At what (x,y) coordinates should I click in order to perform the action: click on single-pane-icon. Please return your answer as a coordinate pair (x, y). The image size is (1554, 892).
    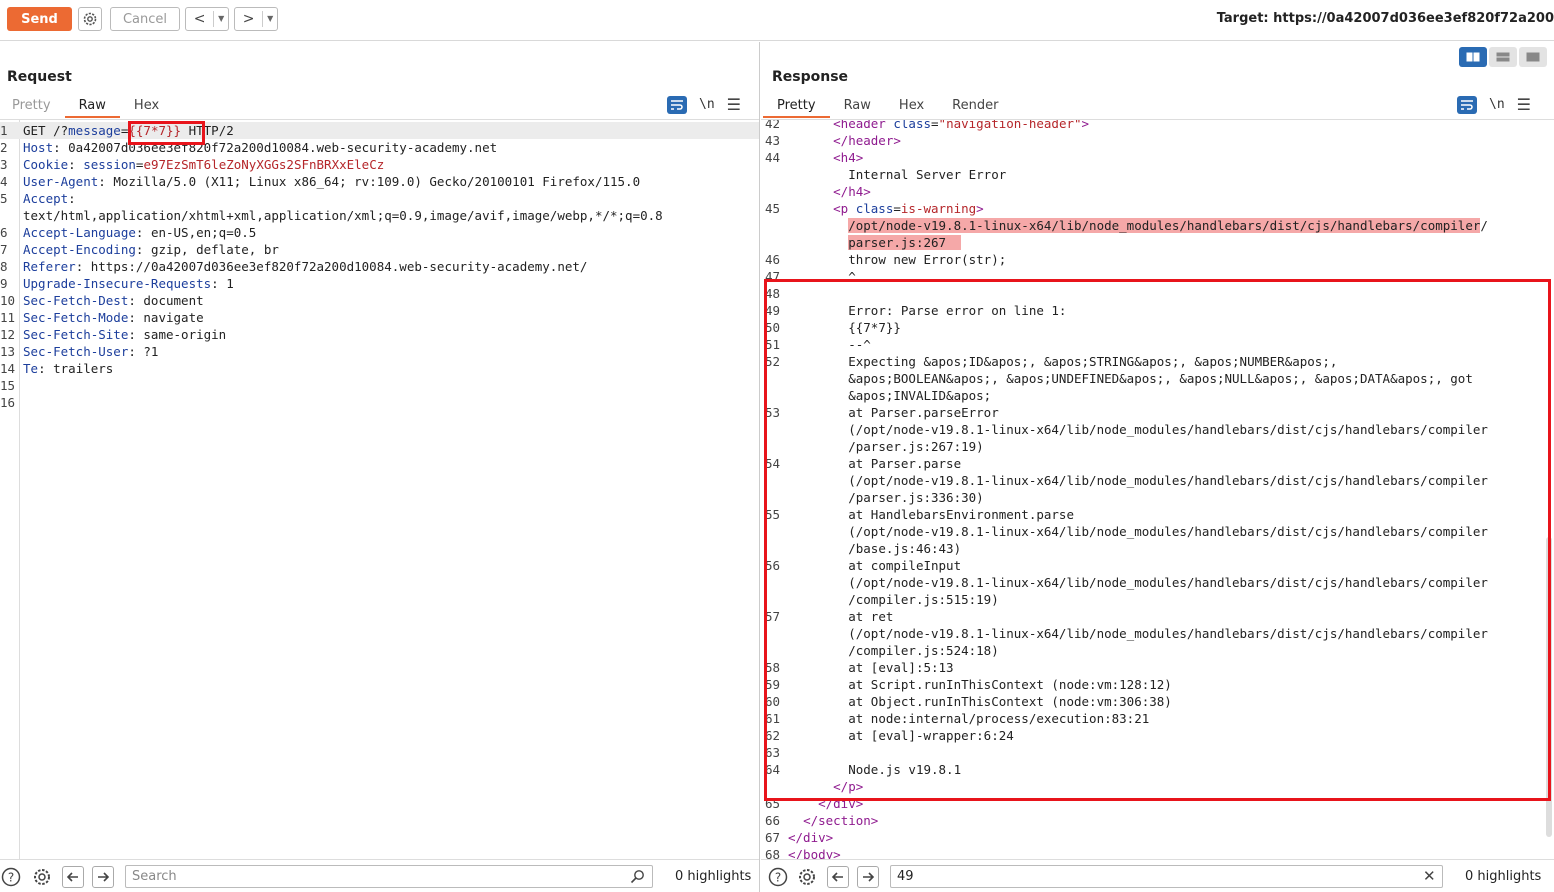
    Looking at the image, I should click on (1533, 57).